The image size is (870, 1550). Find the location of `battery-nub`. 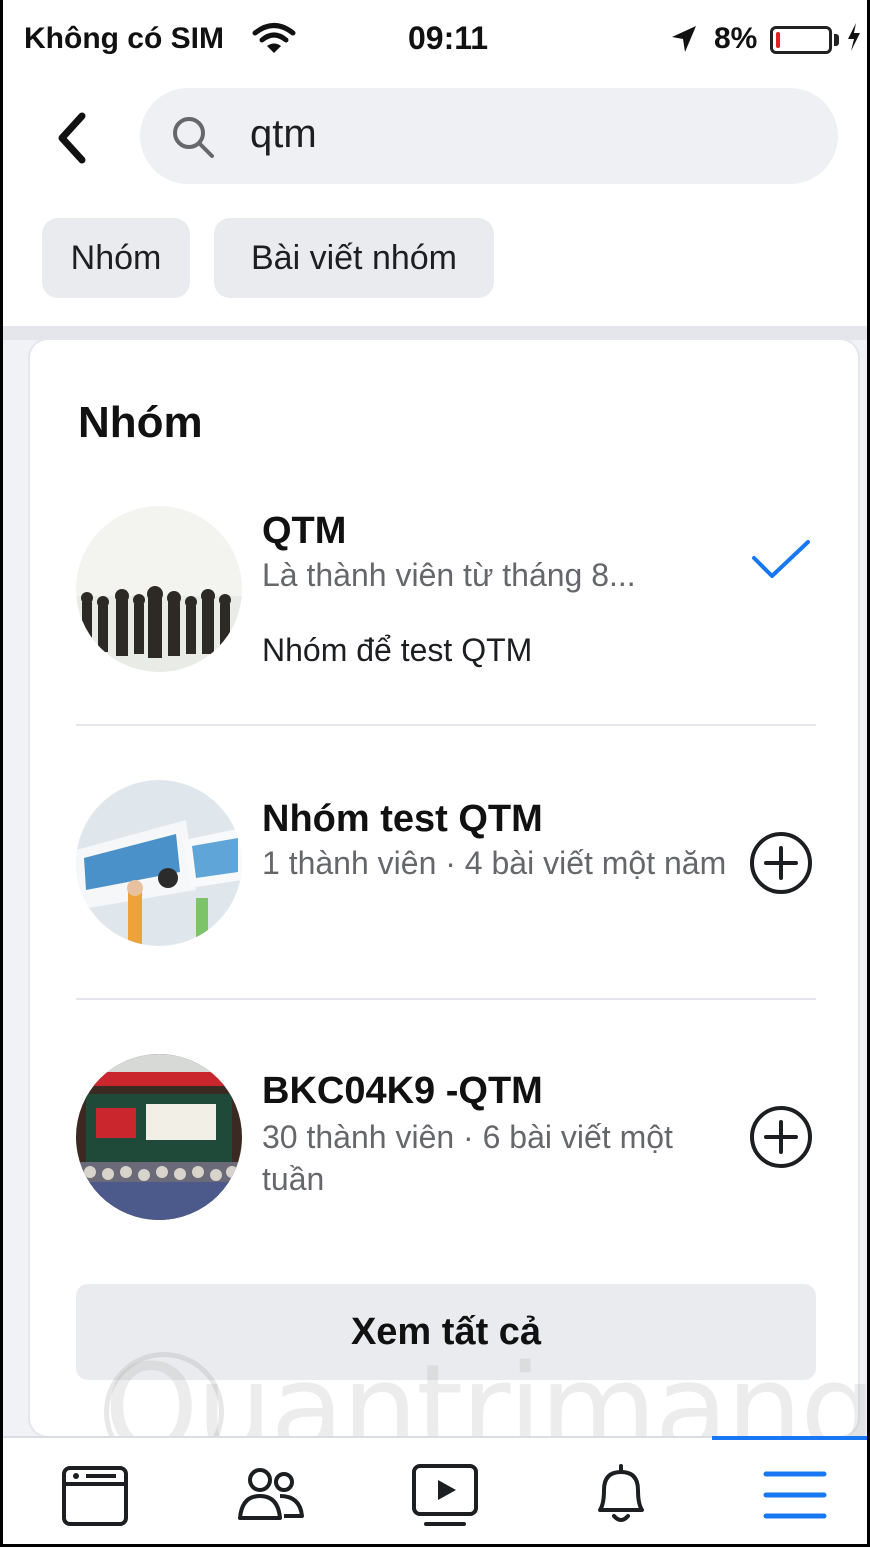

battery-nub is located at coordinates (836, 40).